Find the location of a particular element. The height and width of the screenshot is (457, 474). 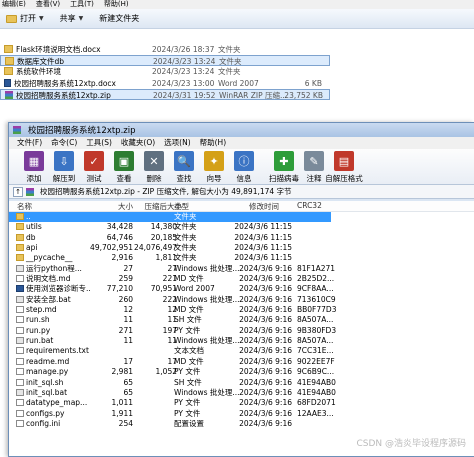

new-folder-button: 新建文件夹 is located at coordinates (119, 18).